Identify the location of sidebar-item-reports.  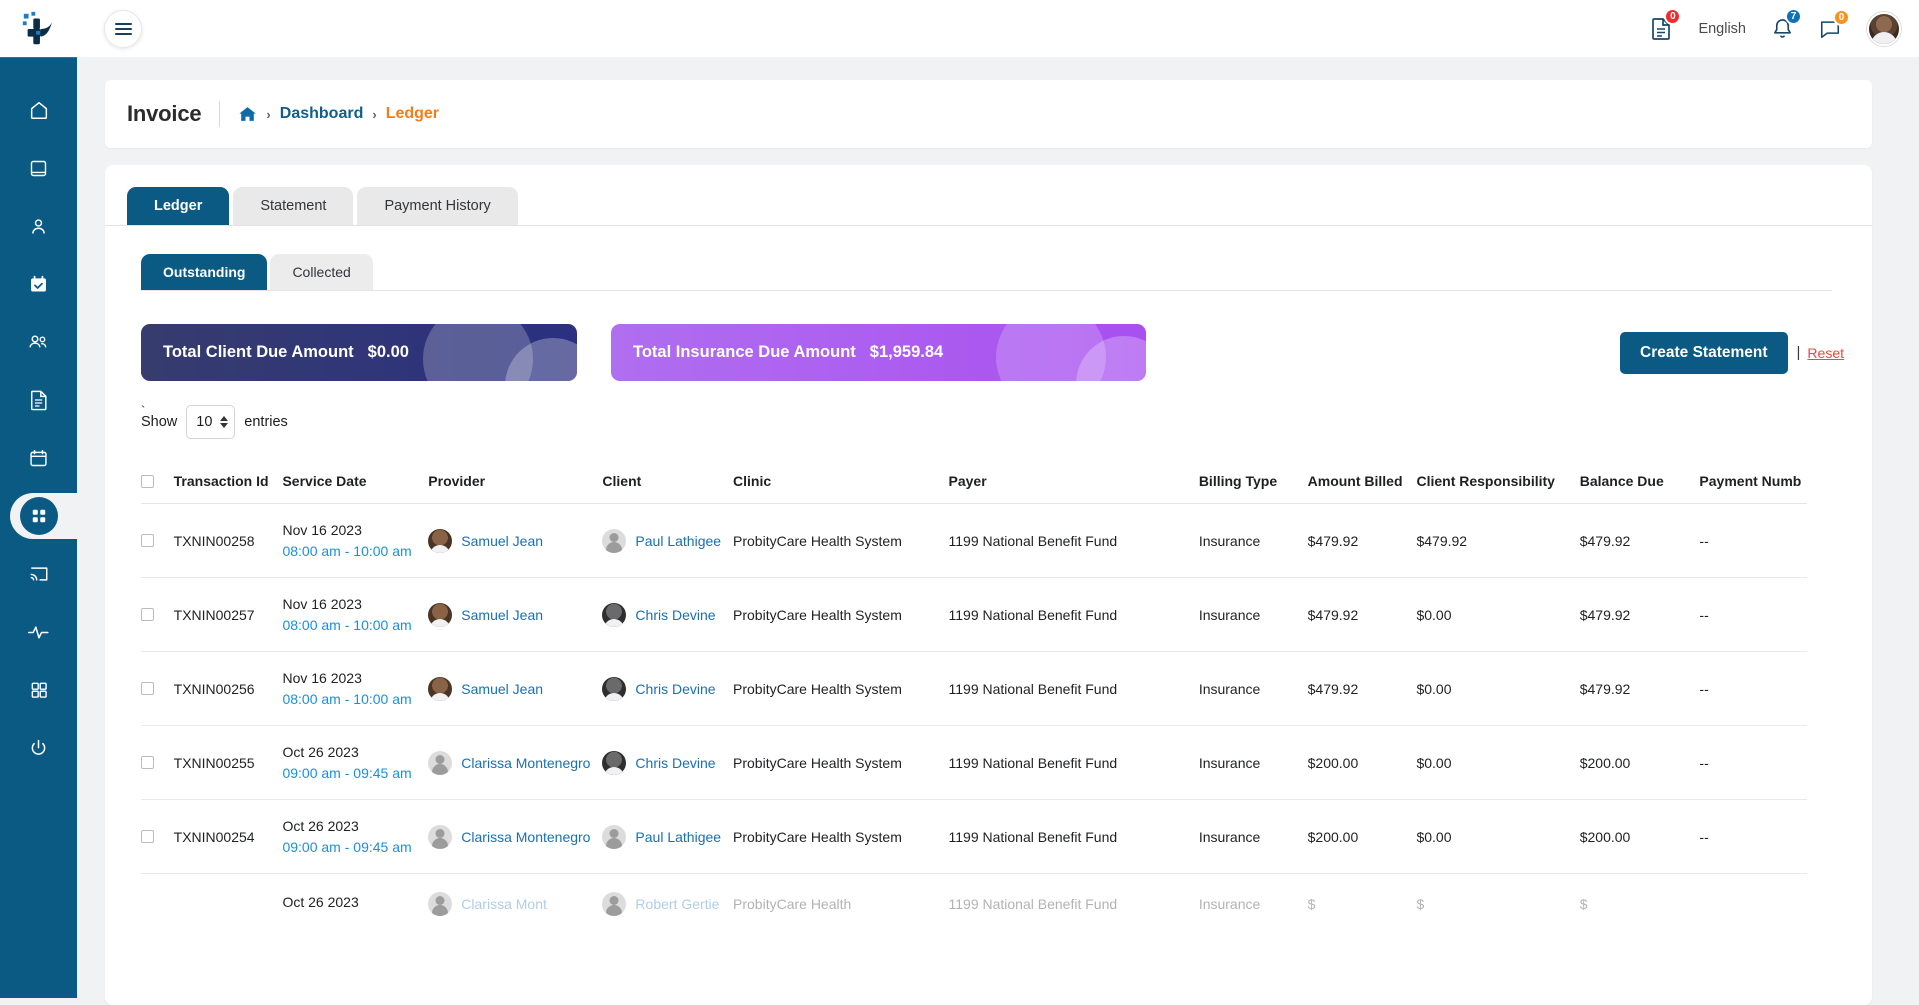
(38, 632).